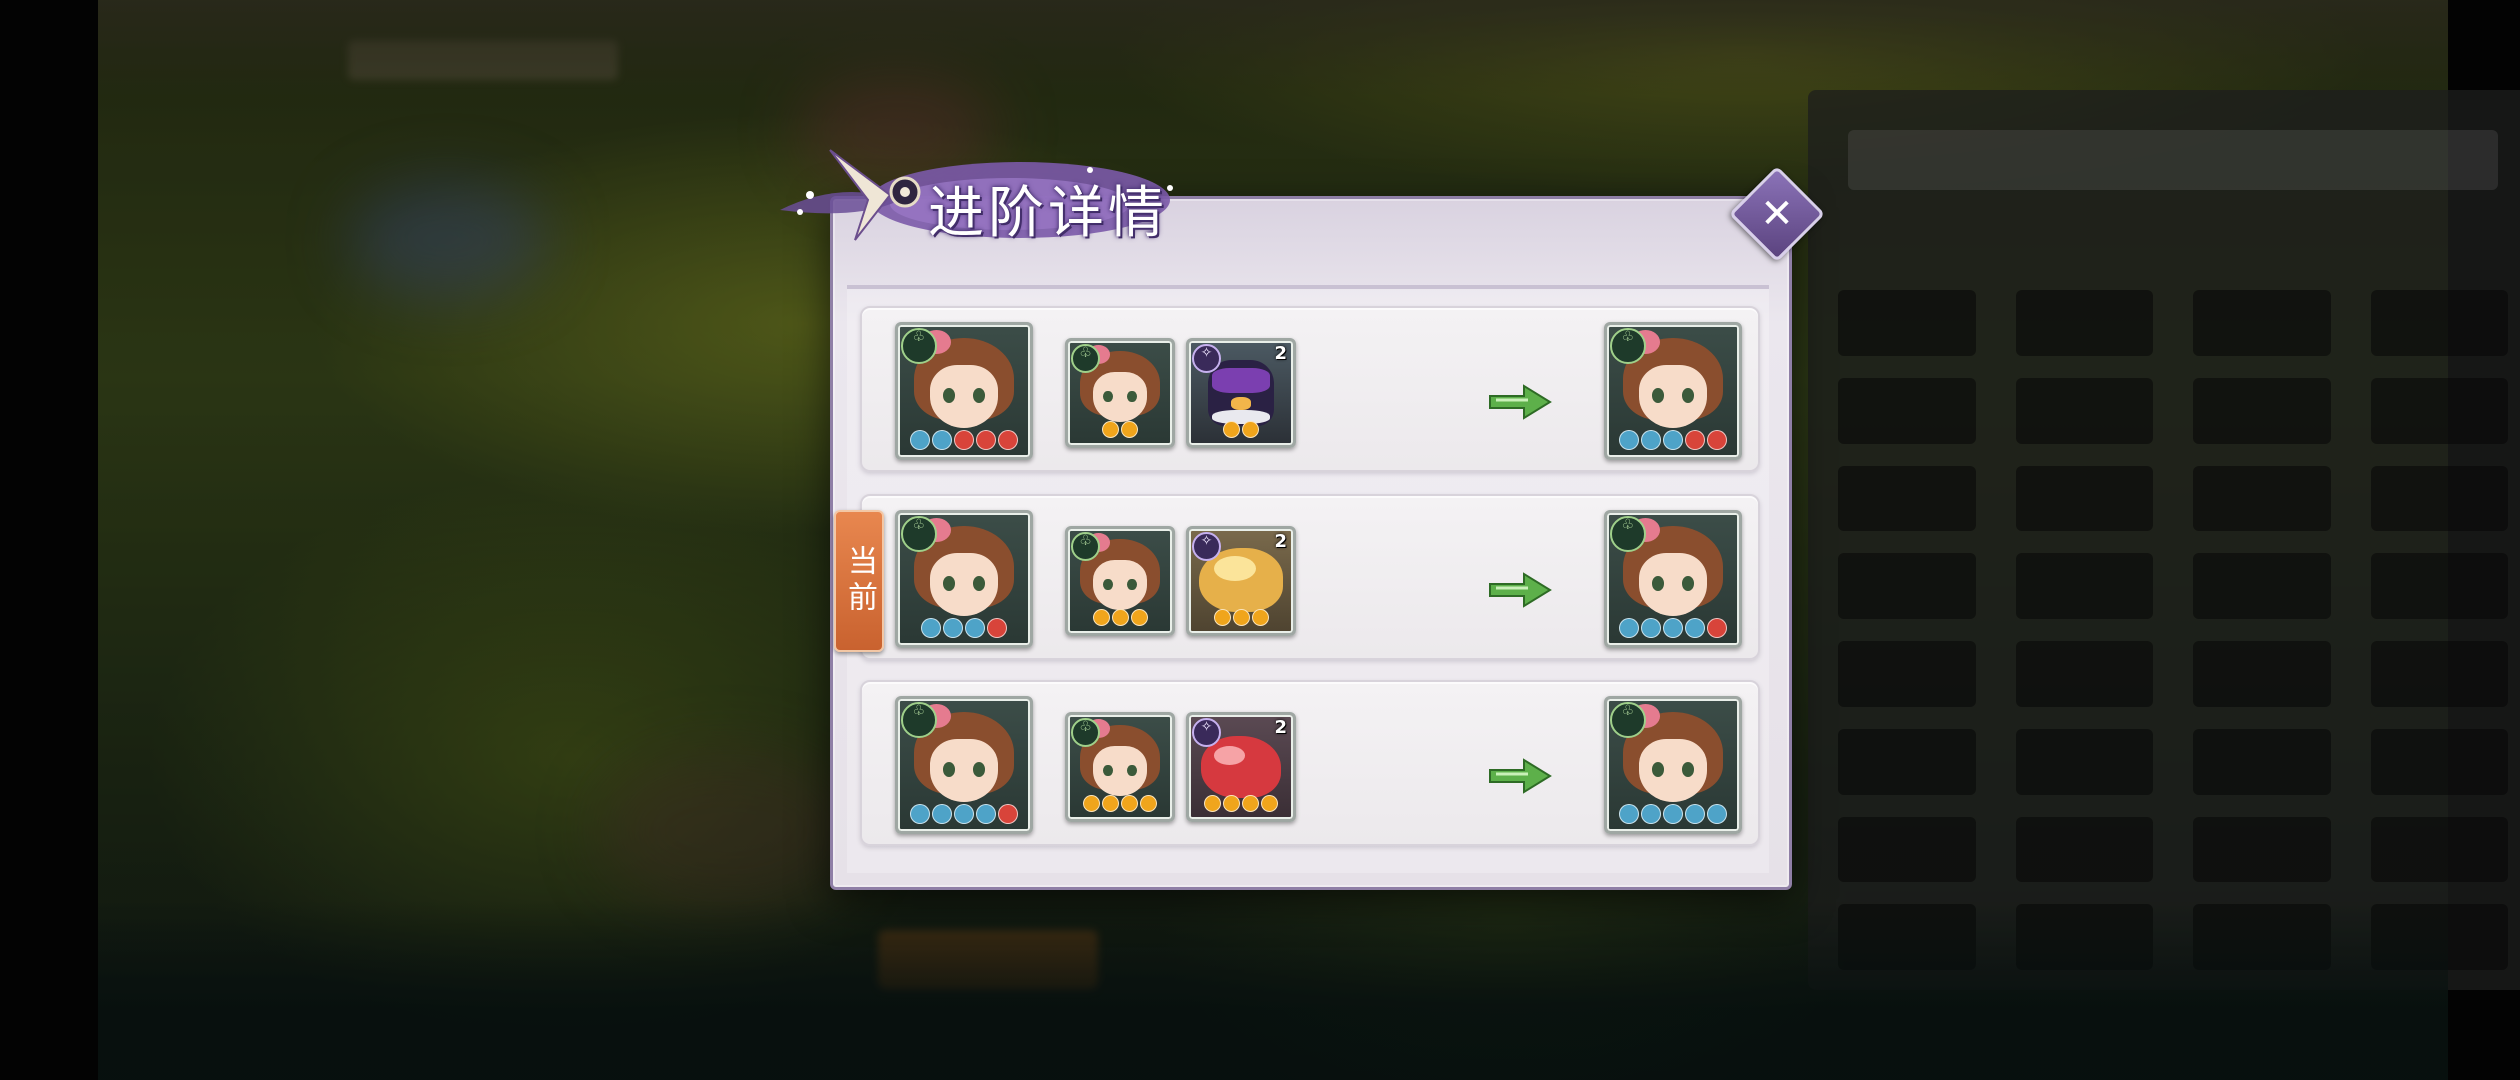 This screenshot has width=2520, height=1080. I want to click on dialog-title: 进阶详情, so click(1048, 213).